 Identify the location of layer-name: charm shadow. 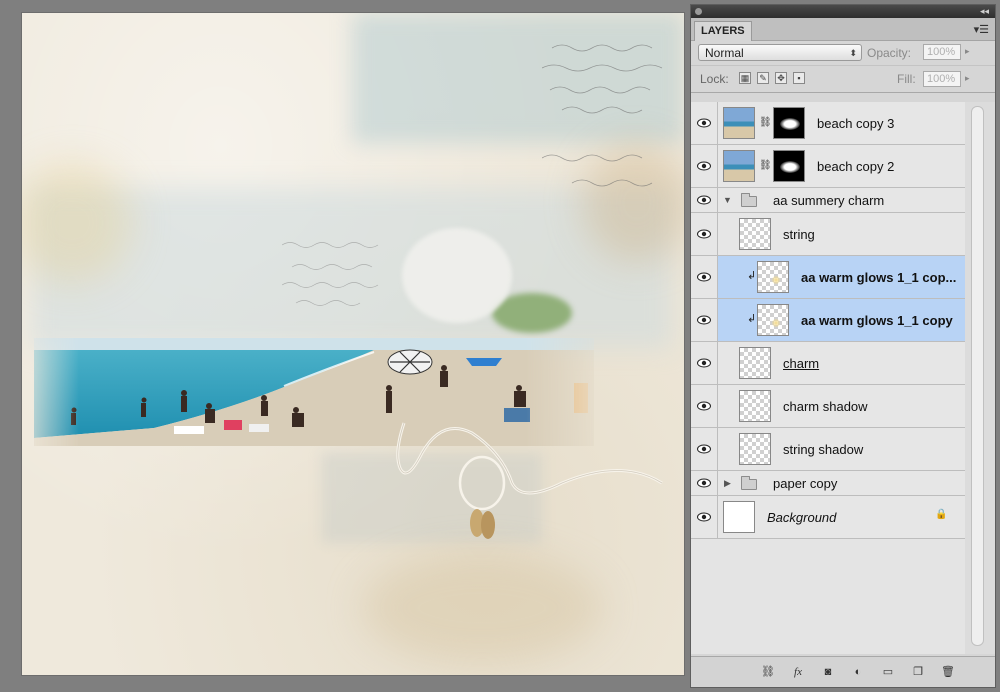
(825, 406).